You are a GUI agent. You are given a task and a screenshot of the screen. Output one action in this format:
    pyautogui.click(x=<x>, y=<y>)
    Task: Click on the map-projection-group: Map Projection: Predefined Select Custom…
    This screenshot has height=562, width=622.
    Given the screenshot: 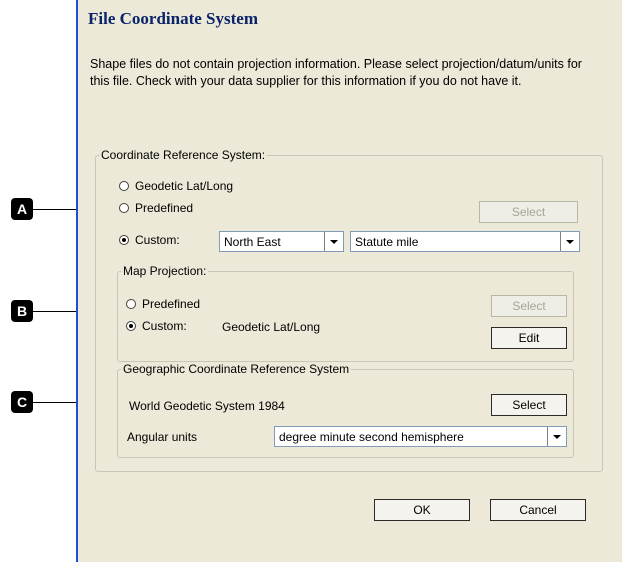 What is the action you would take?
    pyautogui.click(x=345, y=313)
    